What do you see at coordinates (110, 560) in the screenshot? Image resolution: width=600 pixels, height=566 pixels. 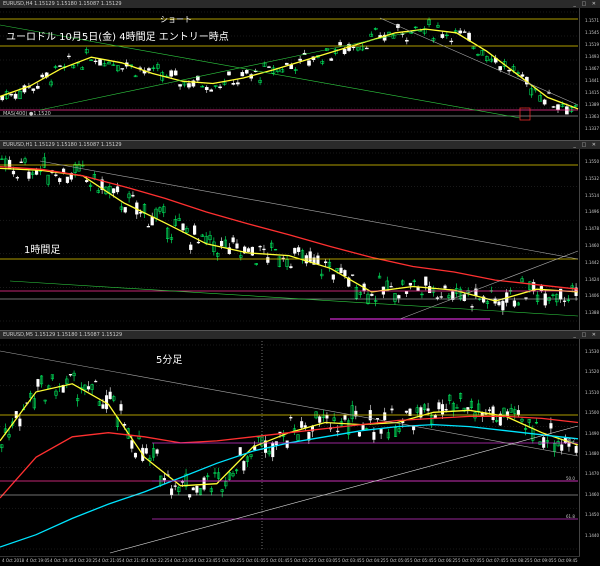 I see `time-tick-label: 4 Oct 21:05` at bounding box center [110, 560].